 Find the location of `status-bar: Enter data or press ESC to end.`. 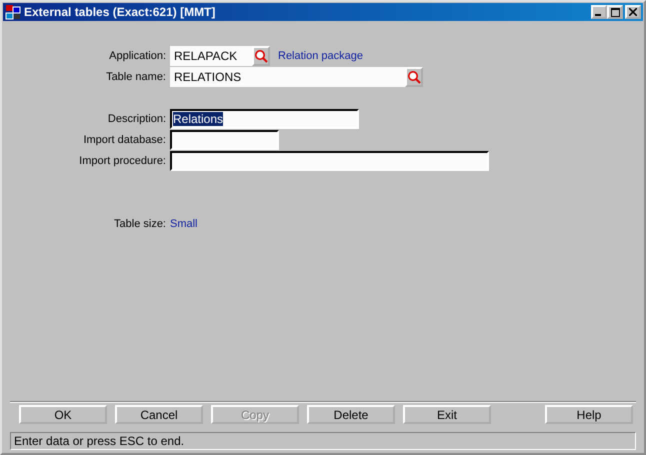

status-bar: Enter data or press ESC to end. is located at coordinates (323, 441).